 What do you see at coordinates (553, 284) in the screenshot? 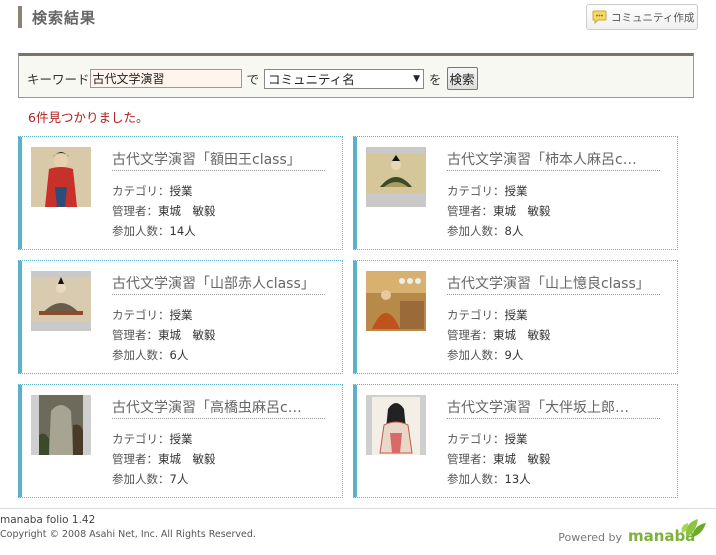
I see `community-name-link: 古代文学演習「山上憶良class」` at bounding box center [553, 284].